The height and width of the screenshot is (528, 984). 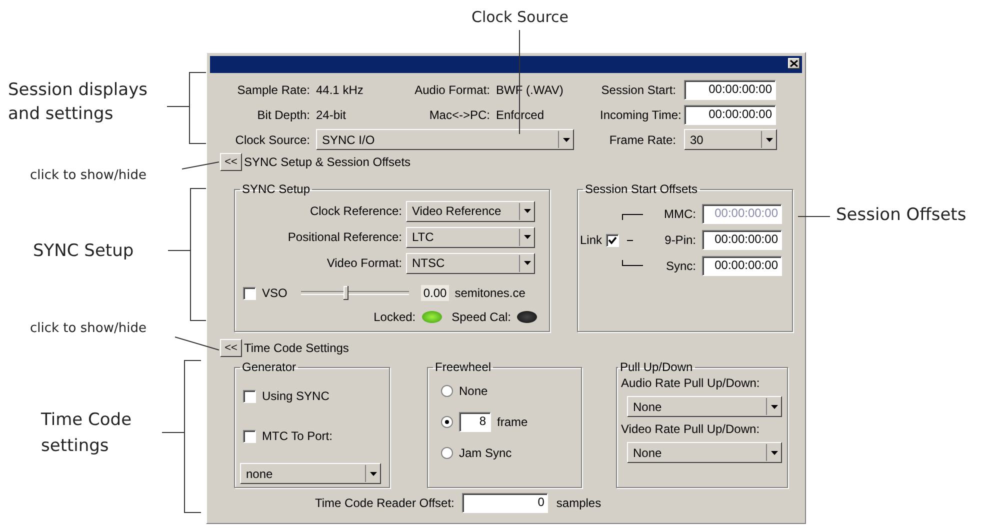 I want to click on slider, so click(x=355, y=293).